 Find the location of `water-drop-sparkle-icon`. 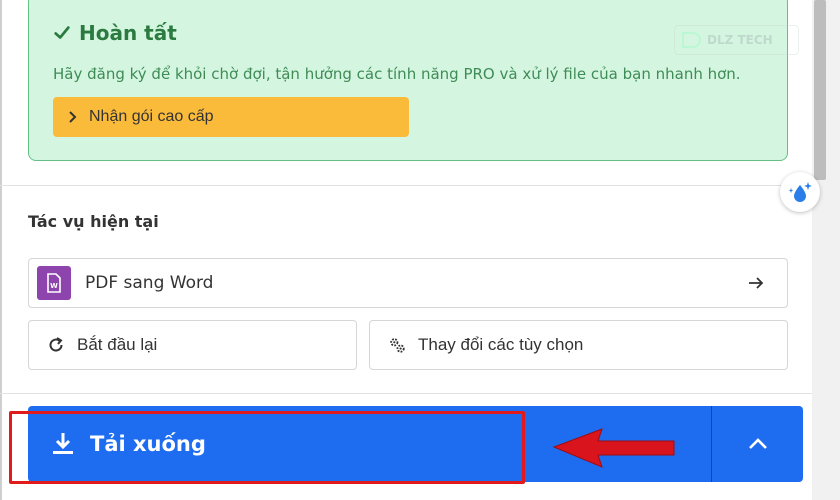

water-drop-sparkle-icon is located at coordinates (800, 192).